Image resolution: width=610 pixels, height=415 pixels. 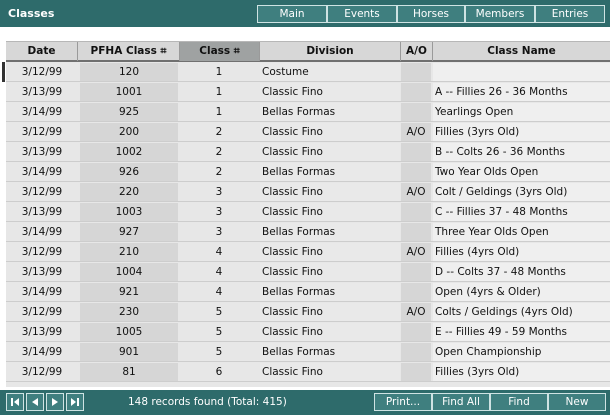 I want to click on next-record-button, so click(x=55, y=402).